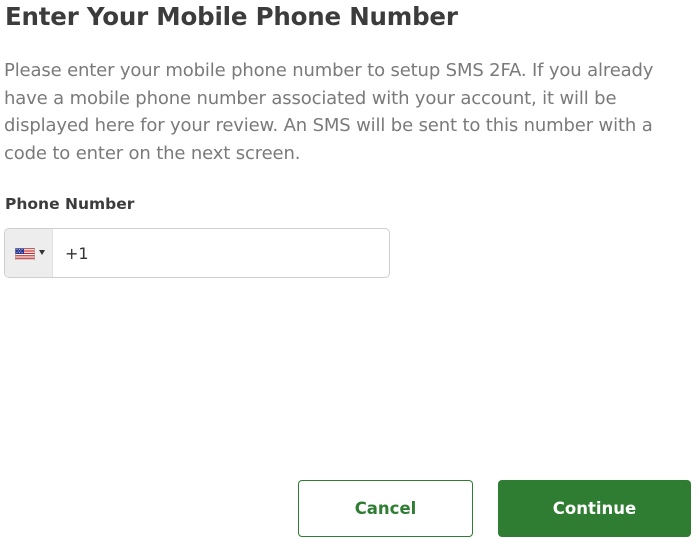 This screenshot has width=699, height=544. What do you see at coordinates (594, 508) in the screenshot?
I see `continue-button: Continue` at bounding box center [594, 508].